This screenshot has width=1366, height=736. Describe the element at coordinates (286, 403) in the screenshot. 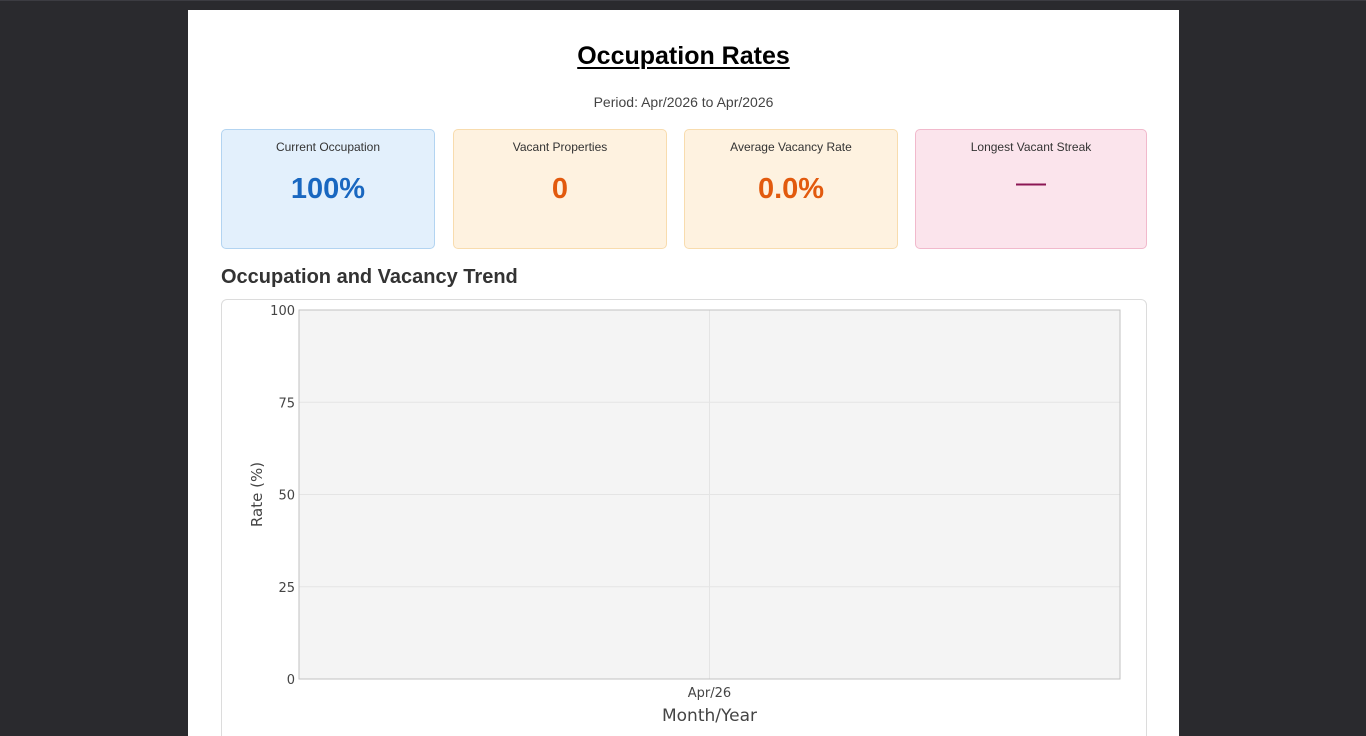

I see `y-tick-label: 75` at that location.